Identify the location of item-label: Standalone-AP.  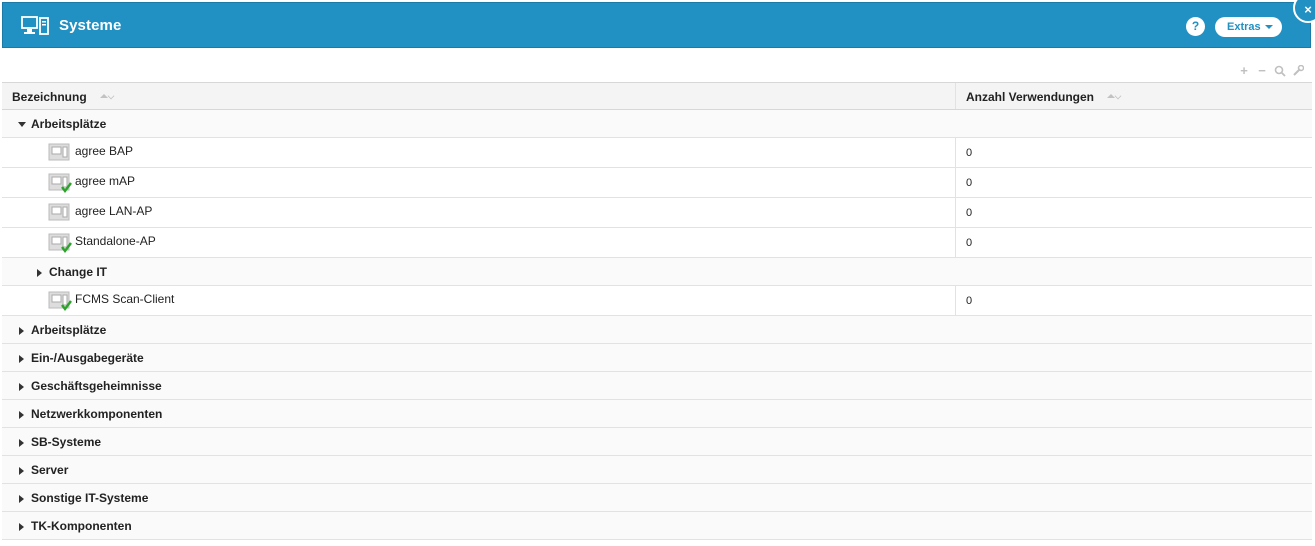
(115, 241).